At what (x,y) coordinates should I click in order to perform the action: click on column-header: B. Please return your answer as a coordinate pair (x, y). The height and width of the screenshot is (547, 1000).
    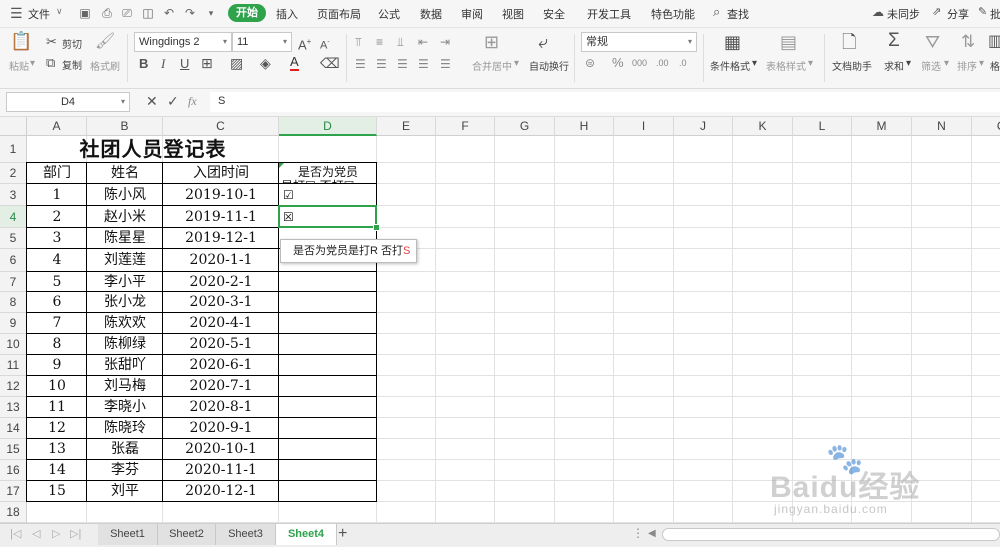
    Looking at the image, I should click on (125, 126).